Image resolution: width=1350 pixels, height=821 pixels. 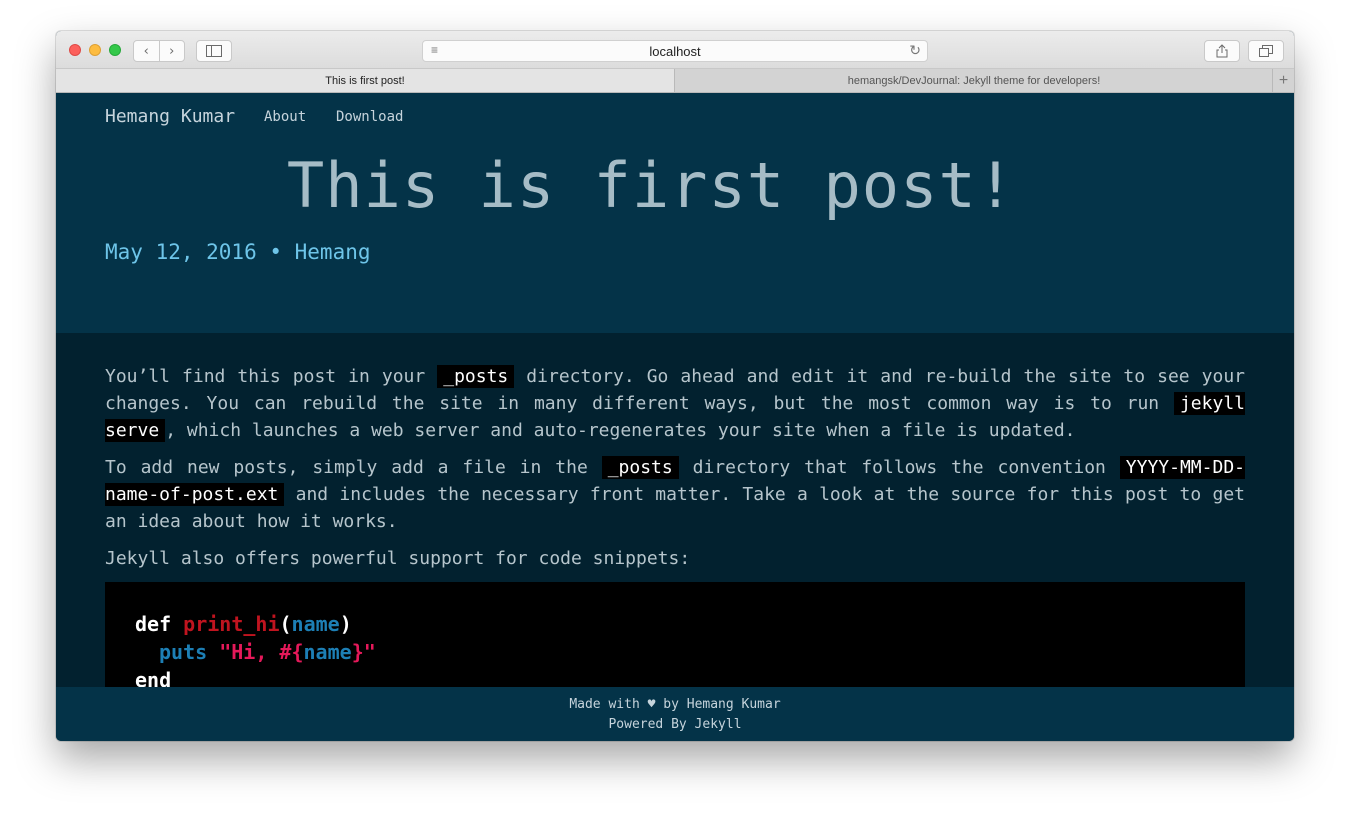 I want to click on code-string: "Hi, #{, so click(x=261, y=652).